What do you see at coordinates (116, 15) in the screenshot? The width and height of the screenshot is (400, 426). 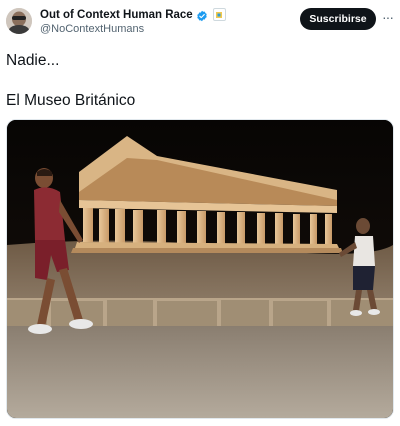 I see `display-name: Out of Context Human Race` at bounding box center [116, 15].